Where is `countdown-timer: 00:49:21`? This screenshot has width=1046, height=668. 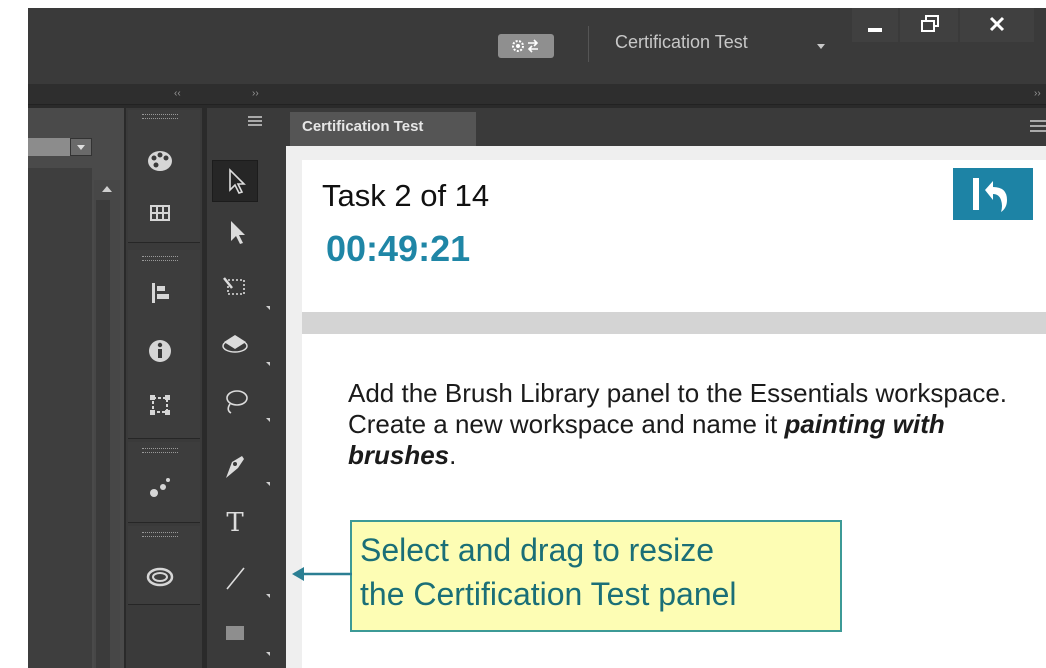 countdown-timer: 00:49:21 is located at coordinates (398, 248).